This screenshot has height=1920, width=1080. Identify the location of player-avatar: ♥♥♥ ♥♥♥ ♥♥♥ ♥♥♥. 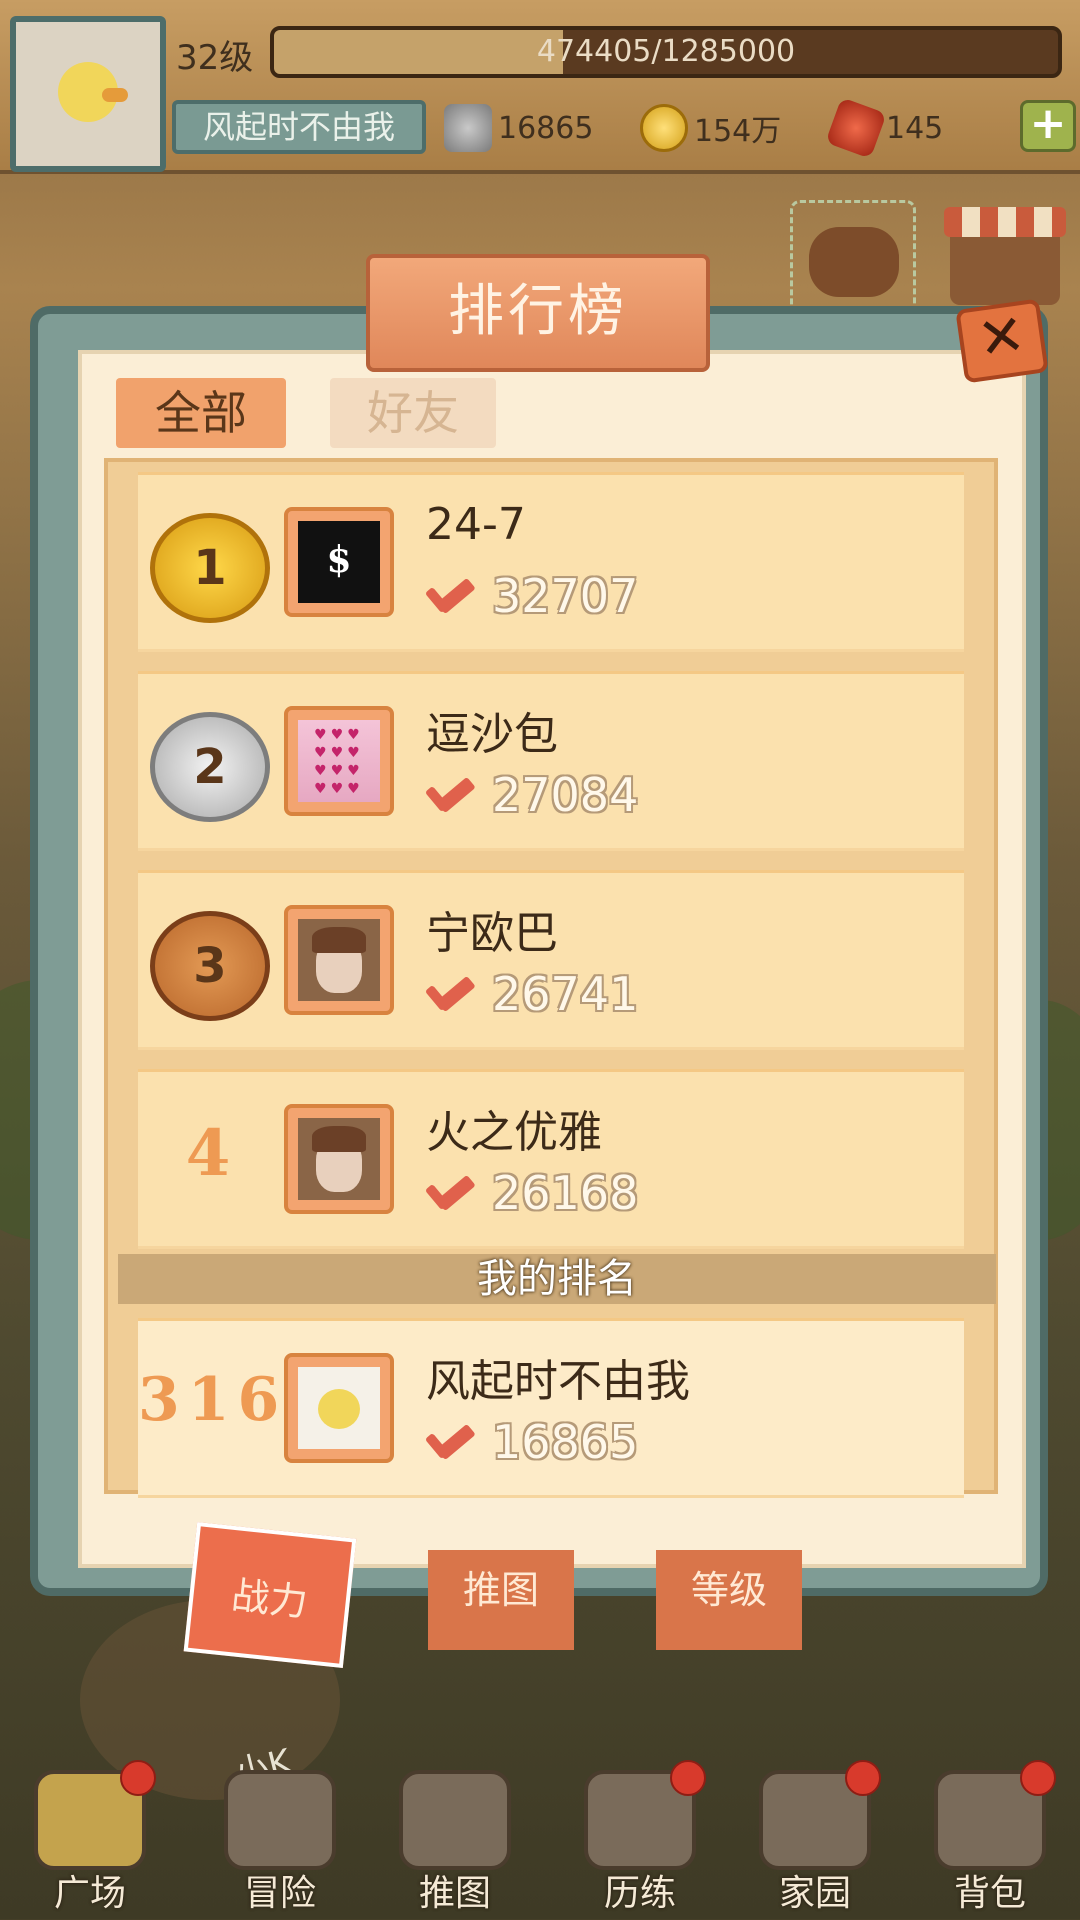
(339, 761).